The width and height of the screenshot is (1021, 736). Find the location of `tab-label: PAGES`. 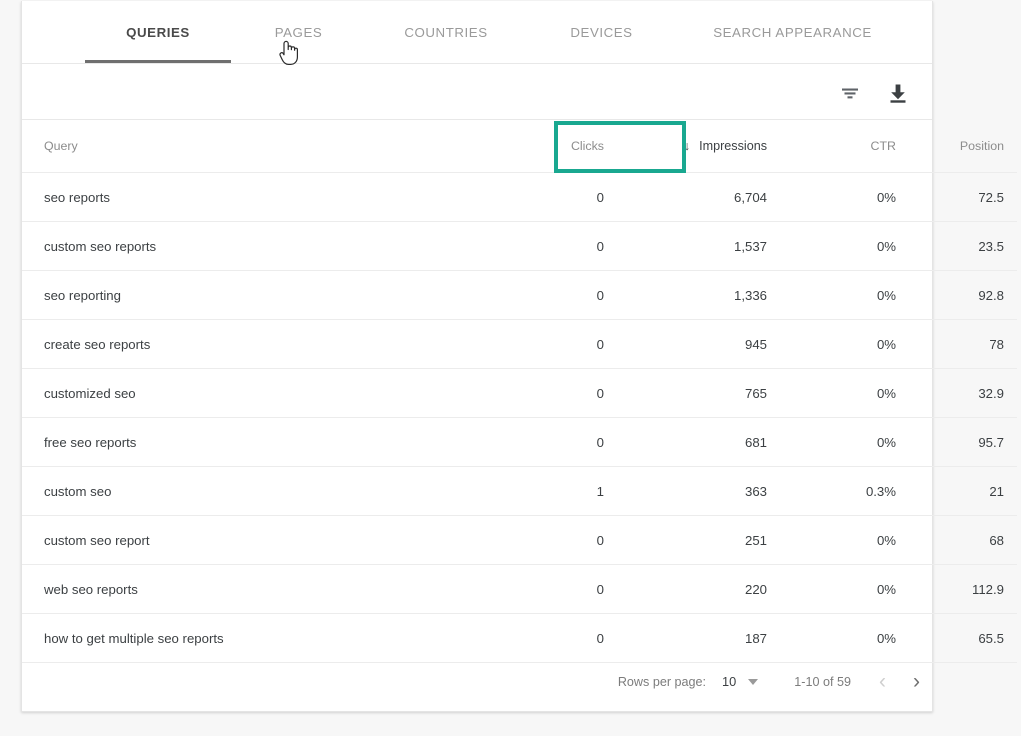

tab-label: PAGES is located at coordinates (298, 32).